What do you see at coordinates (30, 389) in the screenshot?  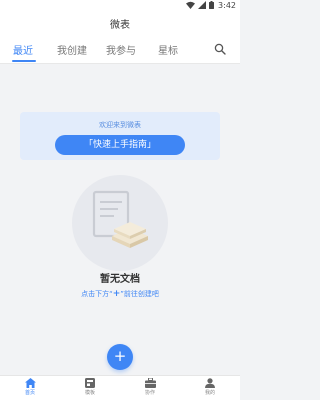 I see `nav-home: 首页` at bounding box center [30, 389].